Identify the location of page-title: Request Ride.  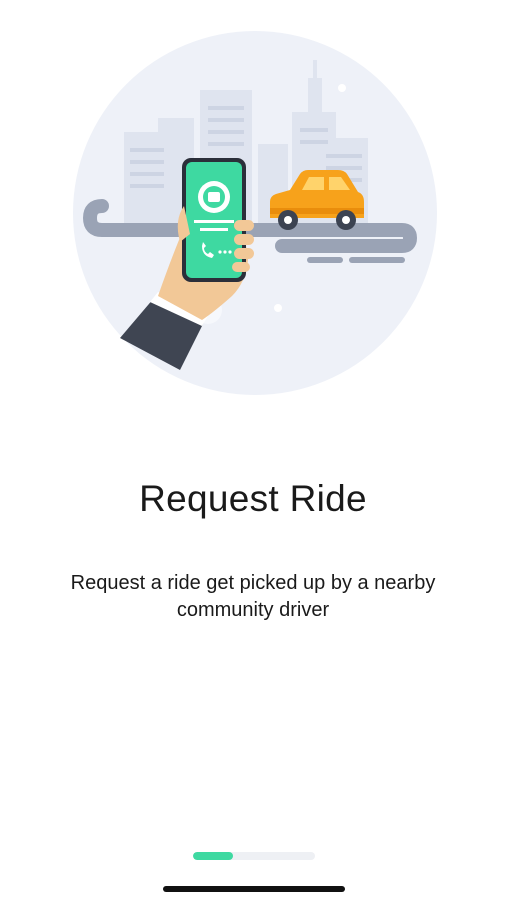
(253, 498).